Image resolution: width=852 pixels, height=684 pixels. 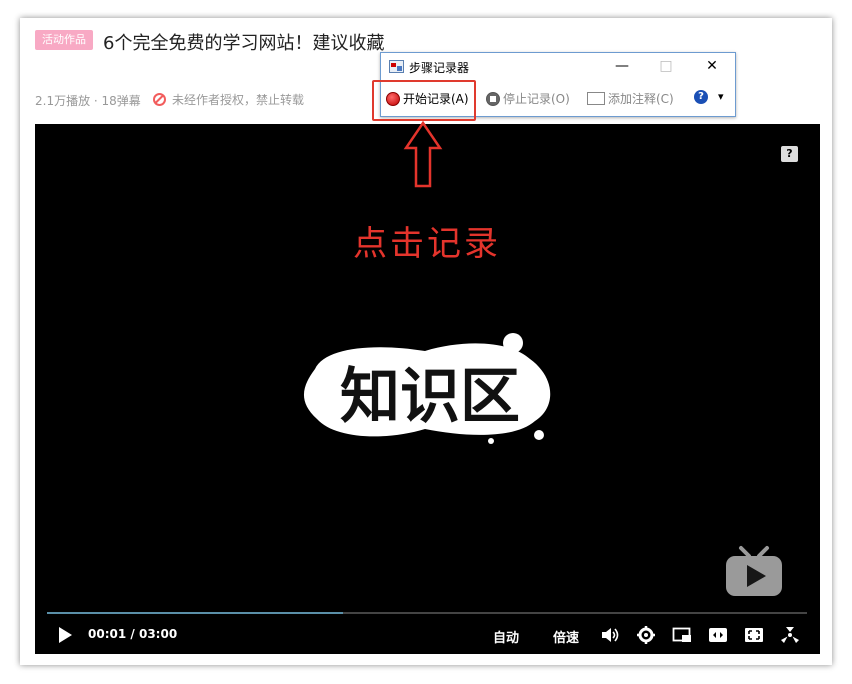 I want to click on progress-bar, so click(x=427, y=613).